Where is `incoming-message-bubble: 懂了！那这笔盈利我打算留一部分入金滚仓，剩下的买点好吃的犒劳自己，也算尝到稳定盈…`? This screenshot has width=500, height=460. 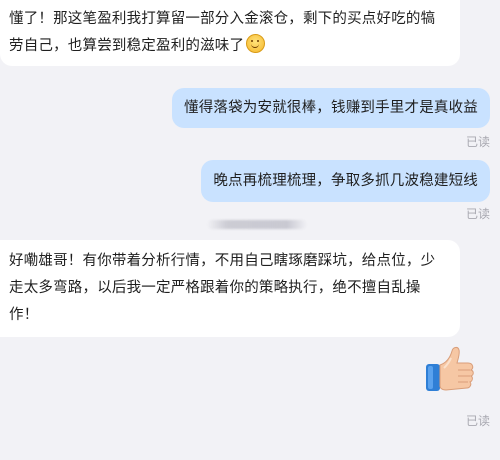
incoming-message-bubble: 懂了！那这笔盈利我打算留一部分入金滚仓，剩下的买点好吃的犒劳自己，也算尝到稳定盈… is located at coordinates (230, 33).